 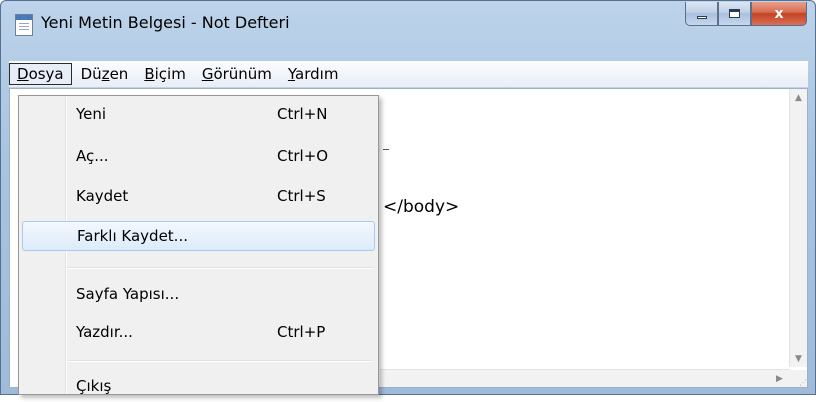 I want to click on maximize-button, so click(x=734, y=14).